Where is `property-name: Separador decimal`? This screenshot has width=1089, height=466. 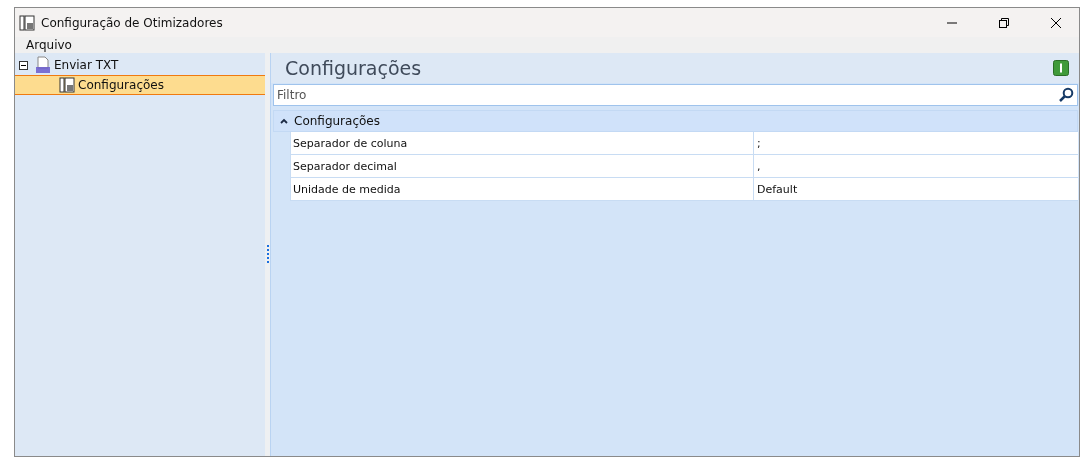
property-name: Separador decimal is located at coordinates (522, 166).